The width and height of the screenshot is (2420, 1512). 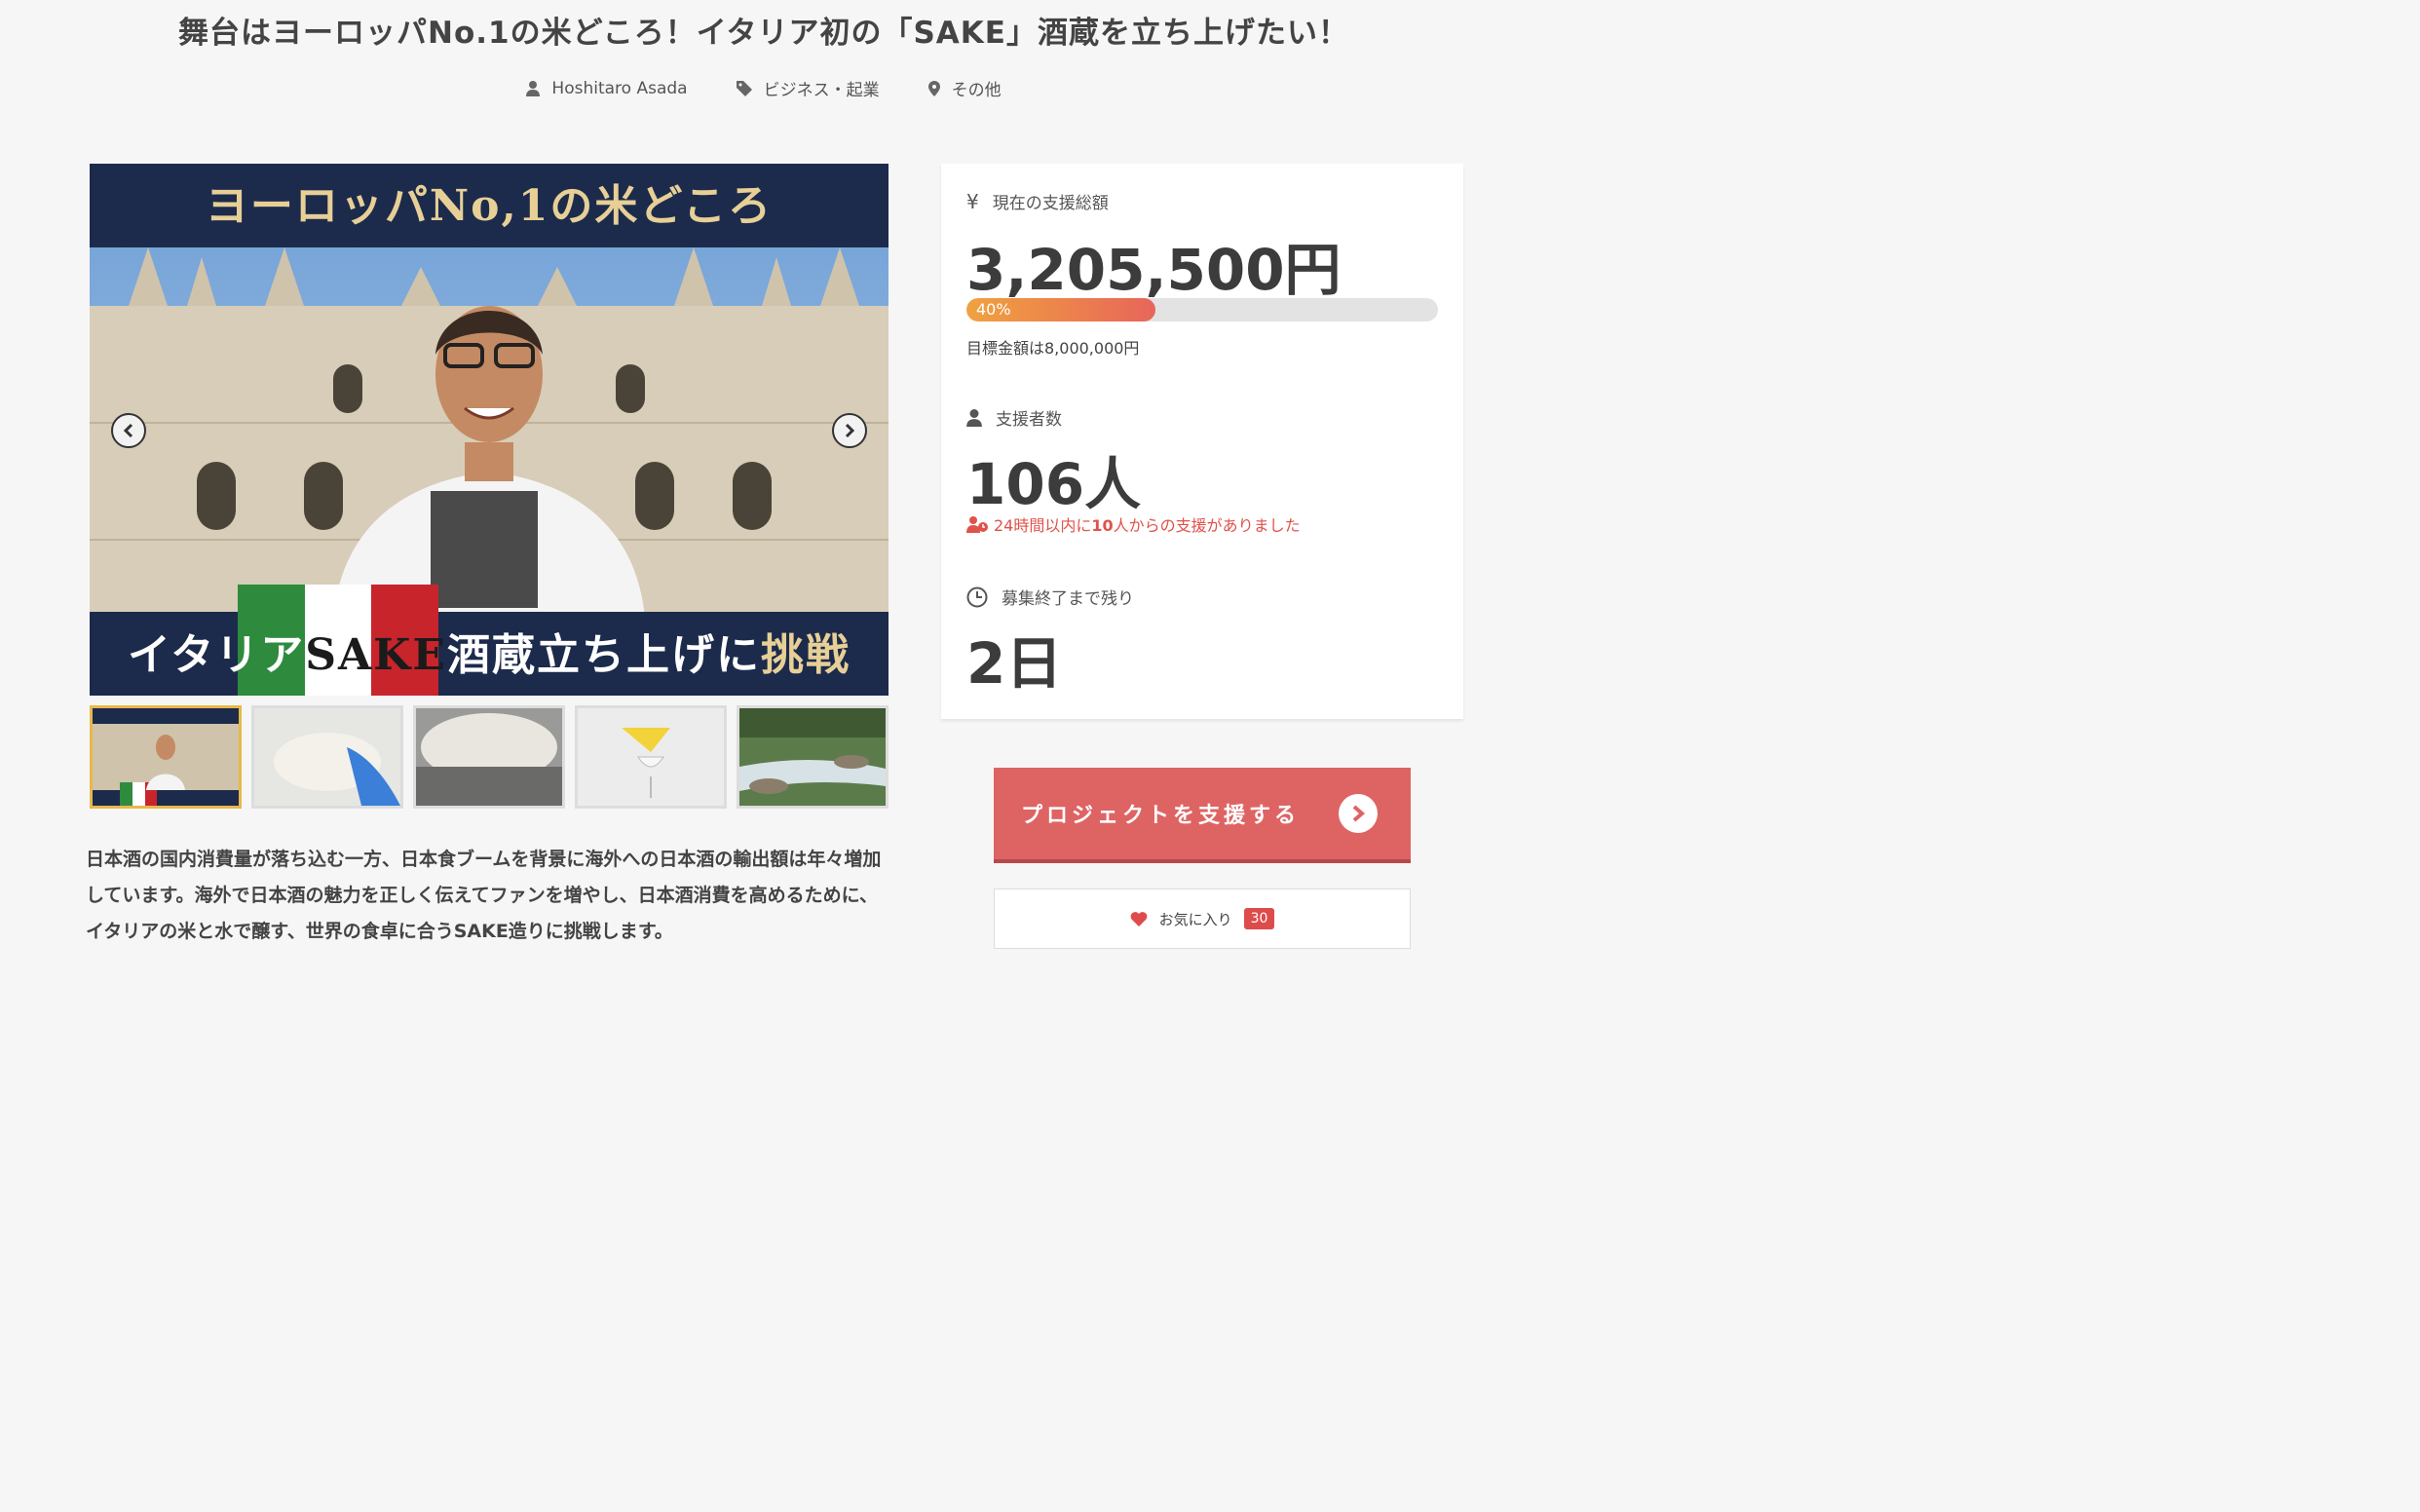 What do you see at coordinates (1133, 524) in the screenshot?
I see `recent-support-notice: 24時間以内に10人からの支援がありました` at bounding box center [1133, 524].